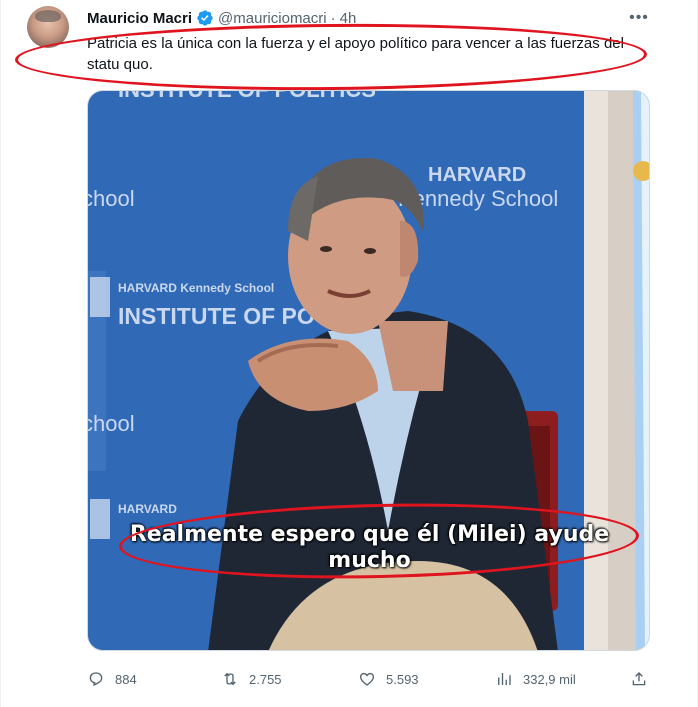 The width and height of the screenshot is (698, 707). I want to click on tweet-actions: 884 2.755 5.593 332,9 mil, so click(368, 679).